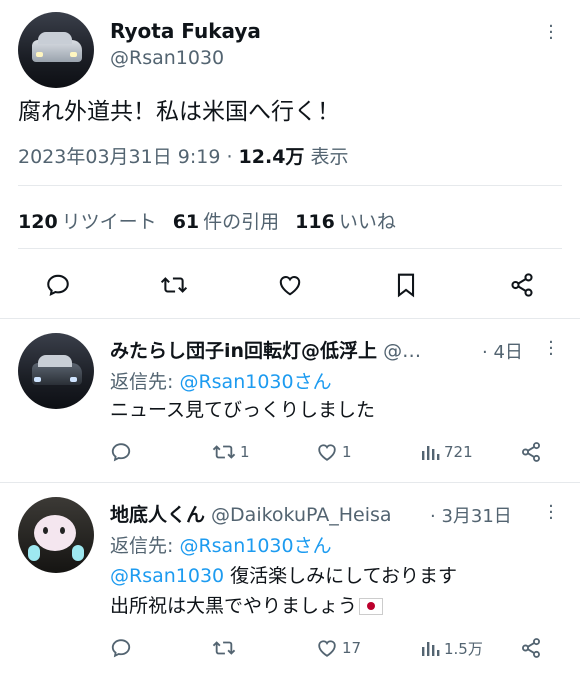 The height and width of the screenshot is (680, 580). I want to click on retweets-label: リツイート, so click(109, 222).